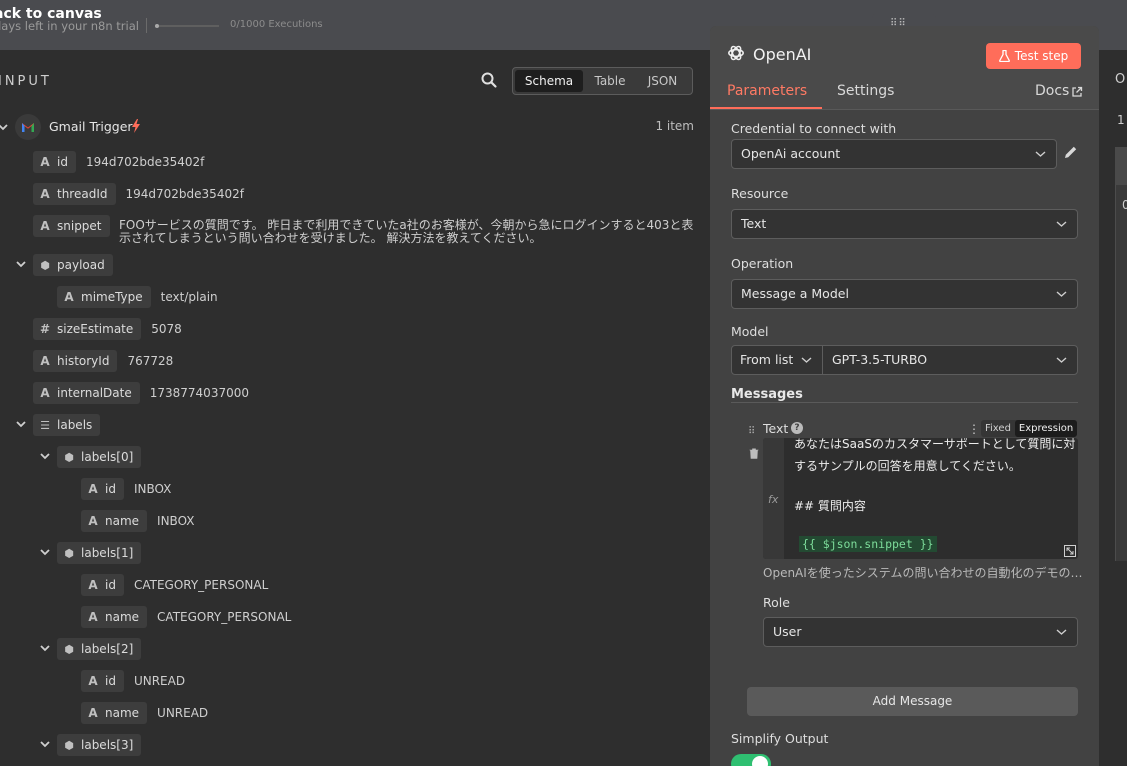 This screenshot has height=766, width=1127. I want to click on field-pill: ⬢ labels[2], so click(99, 649).